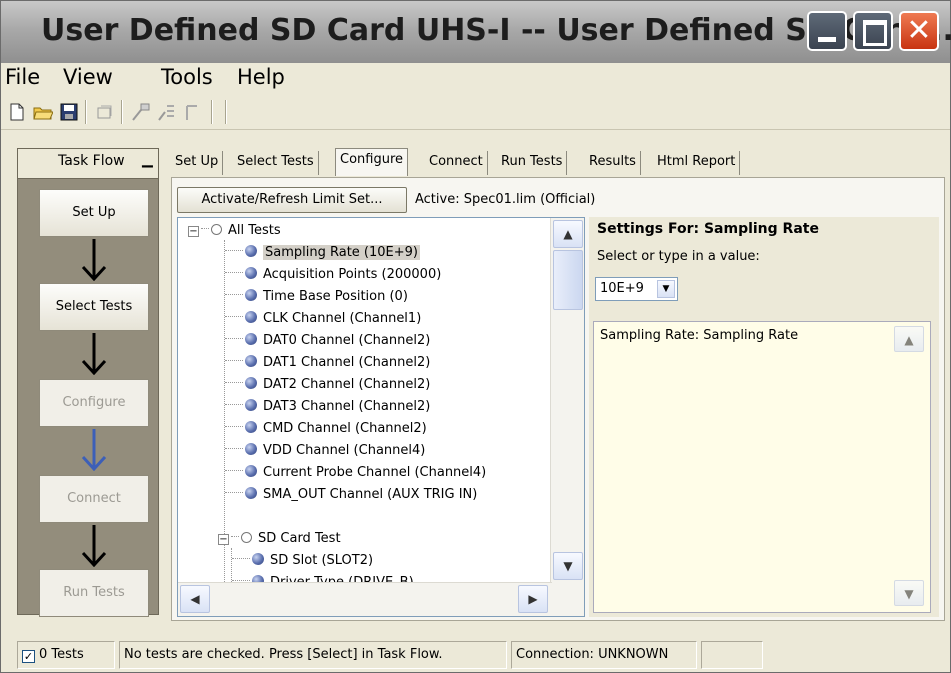 This screenshot has height=673, width=951. I want to click on toolbar, so click(475, 112).